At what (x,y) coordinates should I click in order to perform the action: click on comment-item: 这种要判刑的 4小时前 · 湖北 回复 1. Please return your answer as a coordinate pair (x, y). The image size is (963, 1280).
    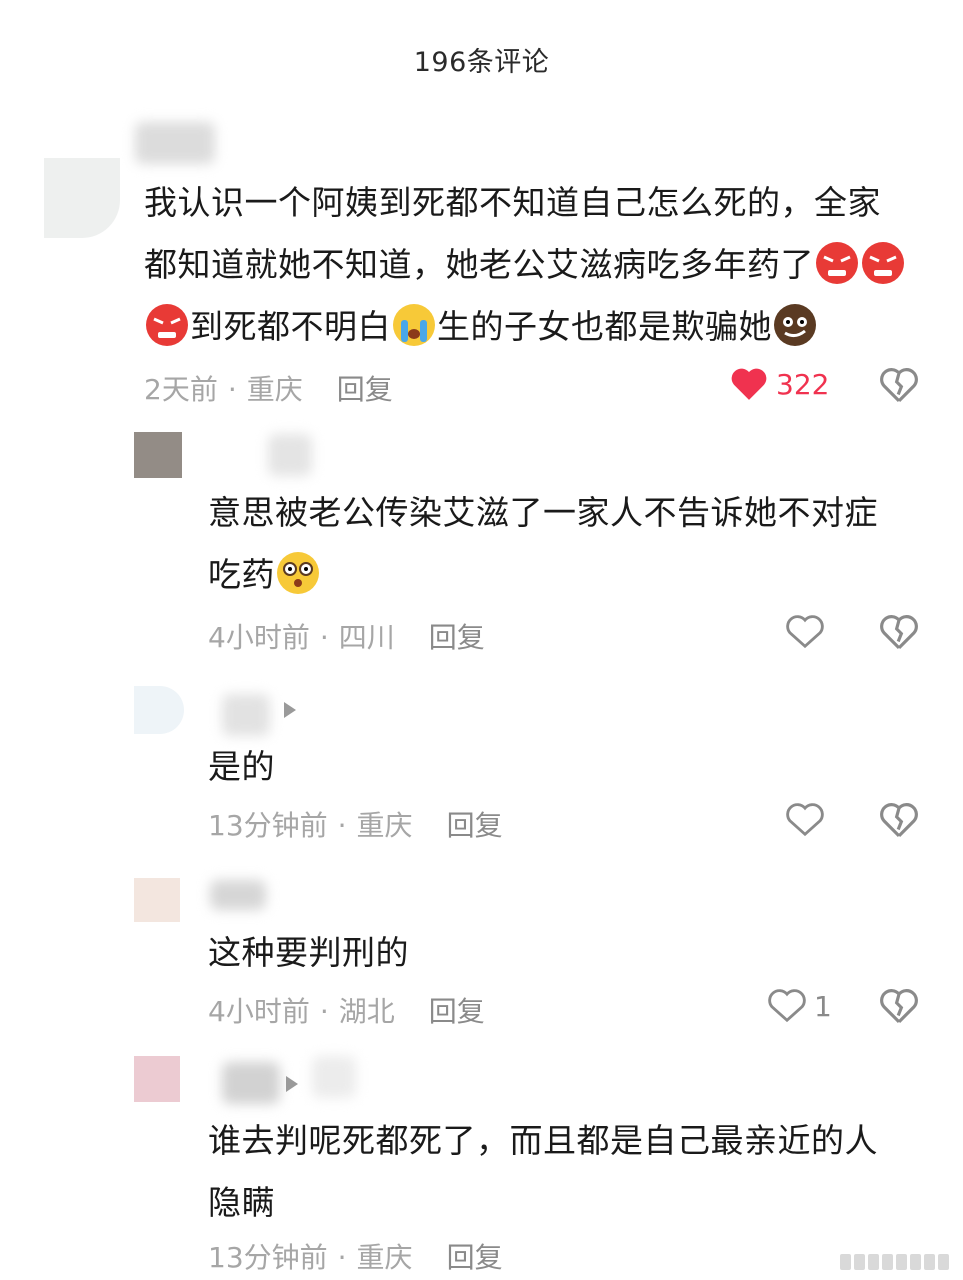
    Looking at the image, I should click on (481, 958).